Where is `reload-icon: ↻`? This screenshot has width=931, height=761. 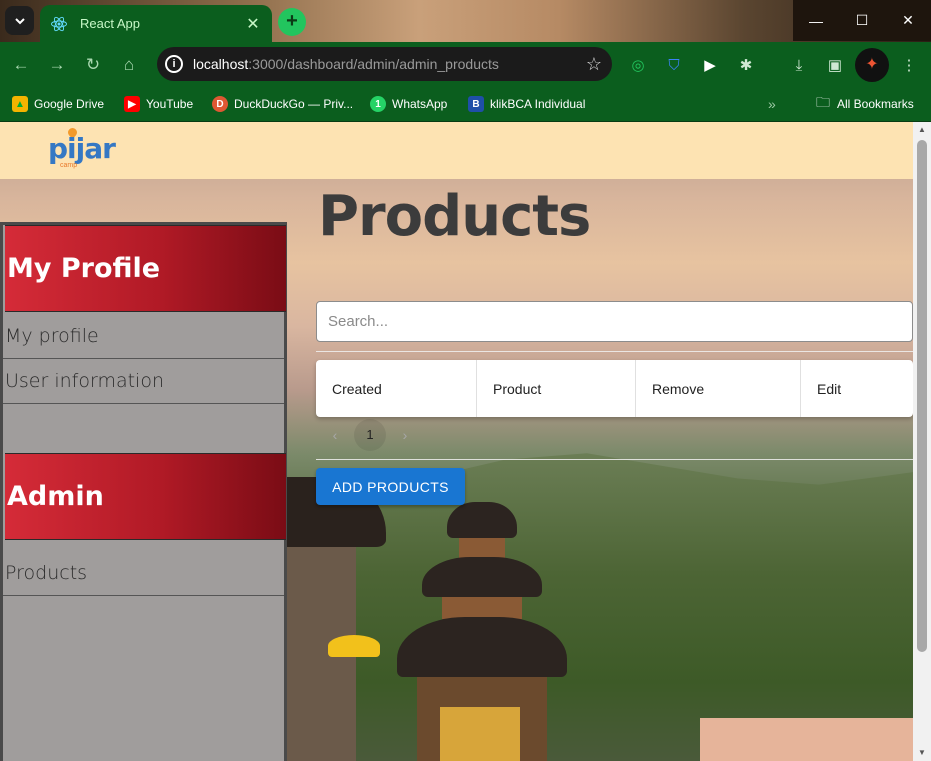 reload-icon: ↻ is located at coordinates (93, 65).